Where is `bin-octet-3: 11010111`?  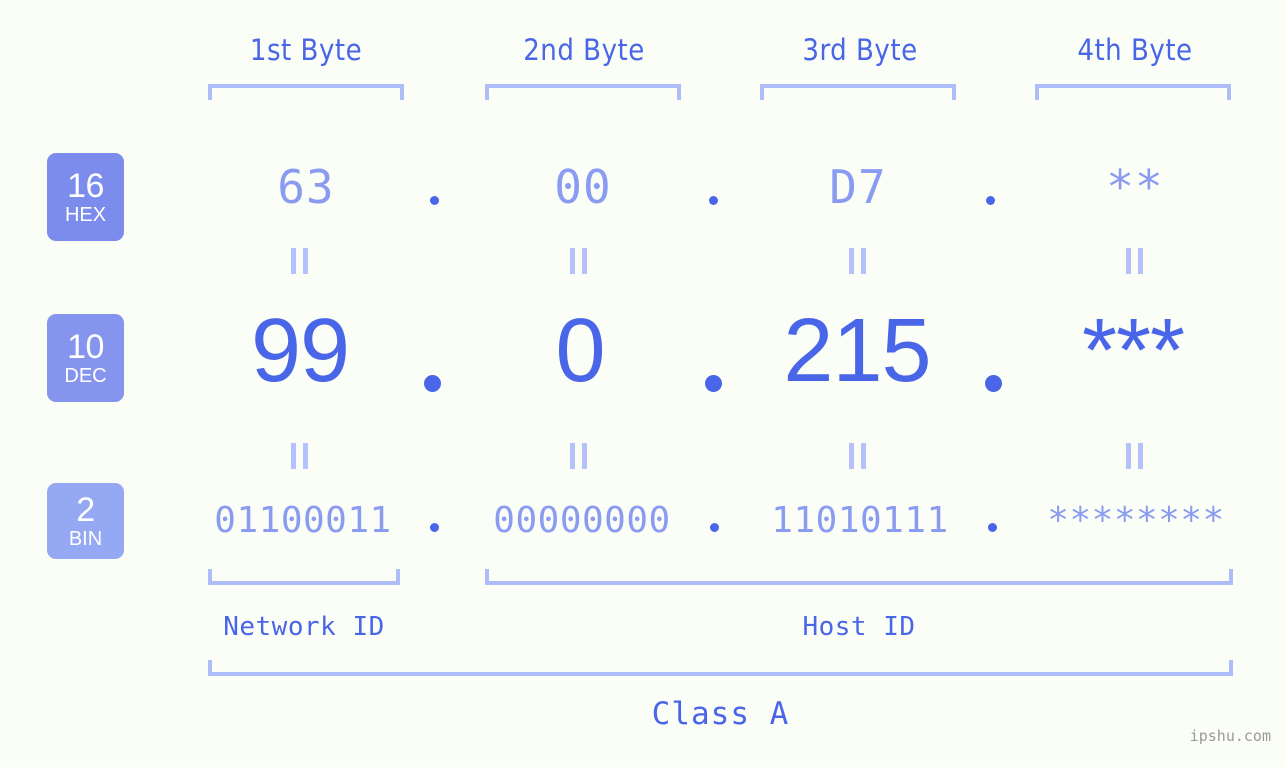
bin-octet-3: 11010111 is located at coordinates (860, 520).